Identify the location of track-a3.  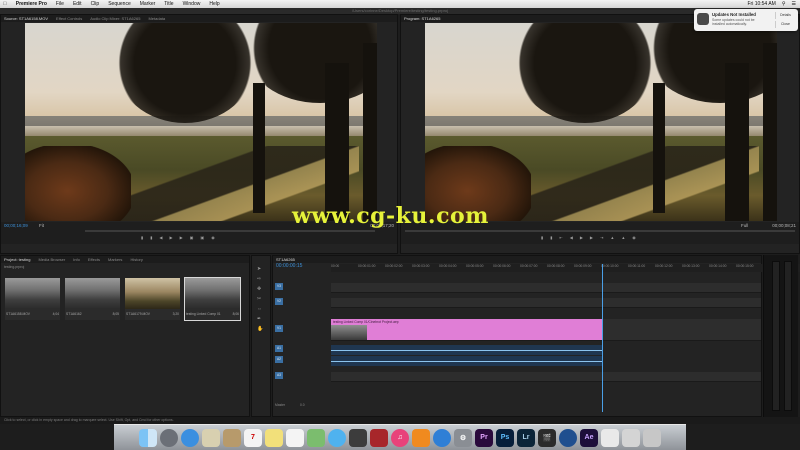
(546, 377).